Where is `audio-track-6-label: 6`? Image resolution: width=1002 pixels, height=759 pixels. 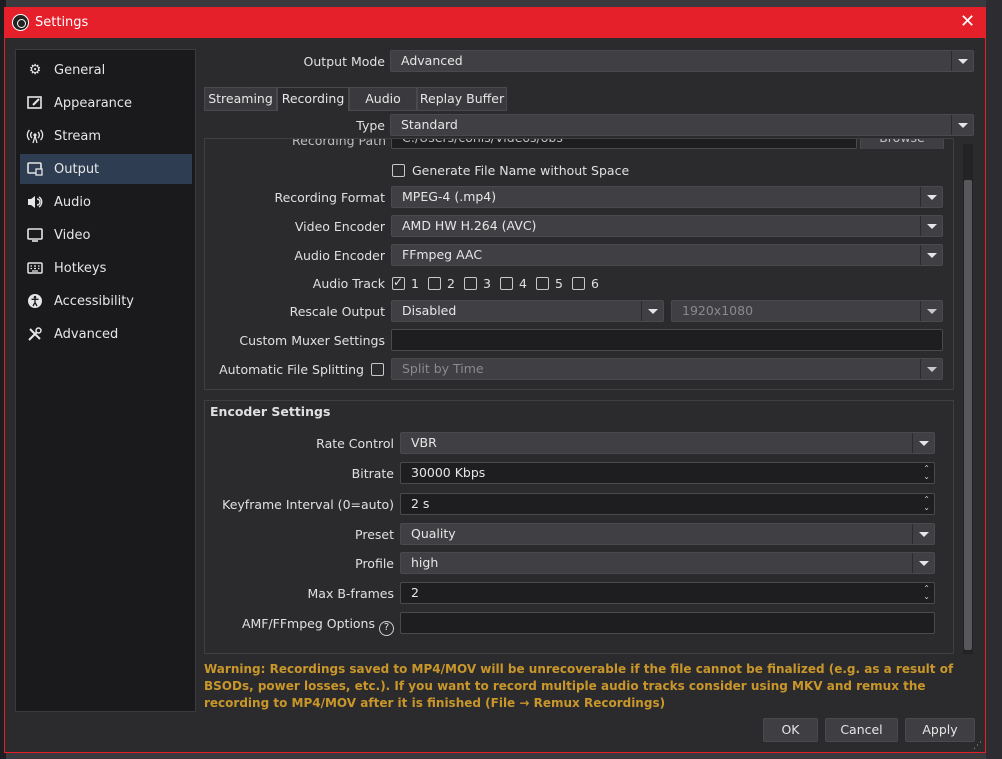
audio-track-6-label: 6 is located at coordinates (595, 283).